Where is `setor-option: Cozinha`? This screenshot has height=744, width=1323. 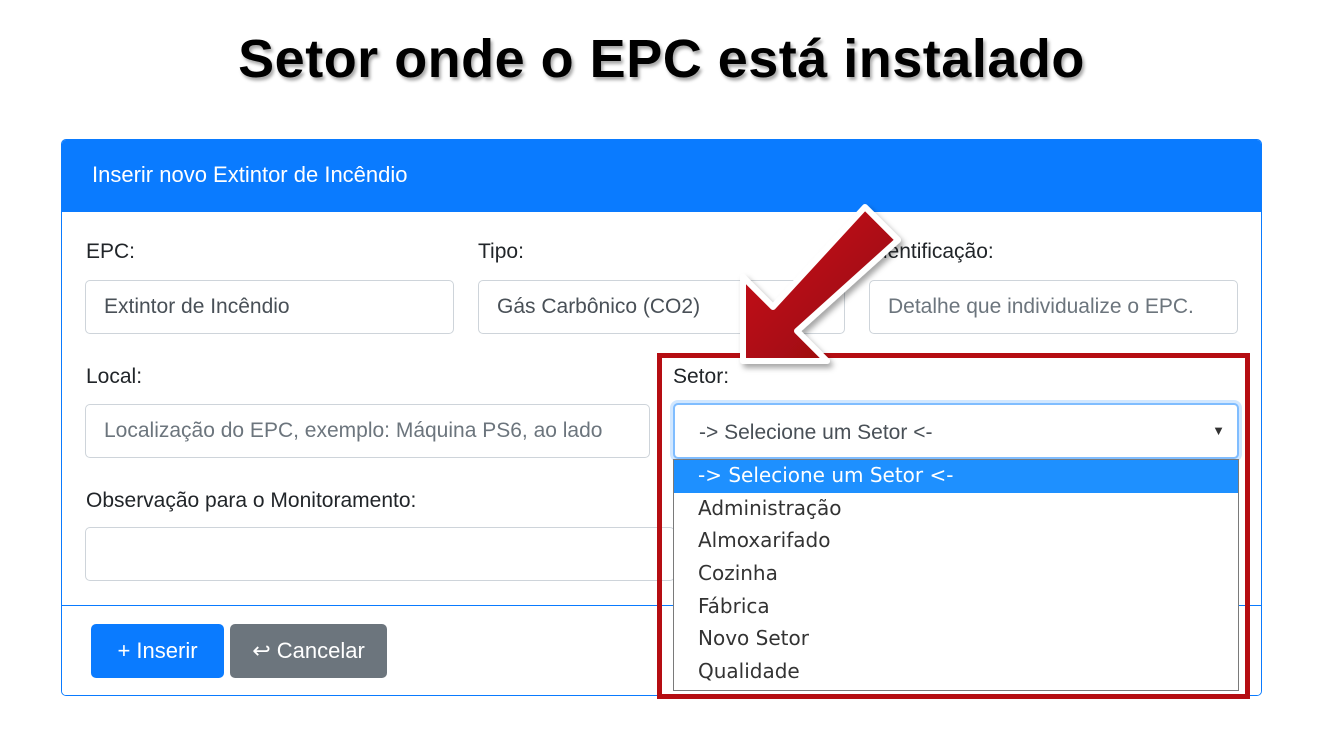
setor-option: Cozinha is located at coordinates (956, 574).